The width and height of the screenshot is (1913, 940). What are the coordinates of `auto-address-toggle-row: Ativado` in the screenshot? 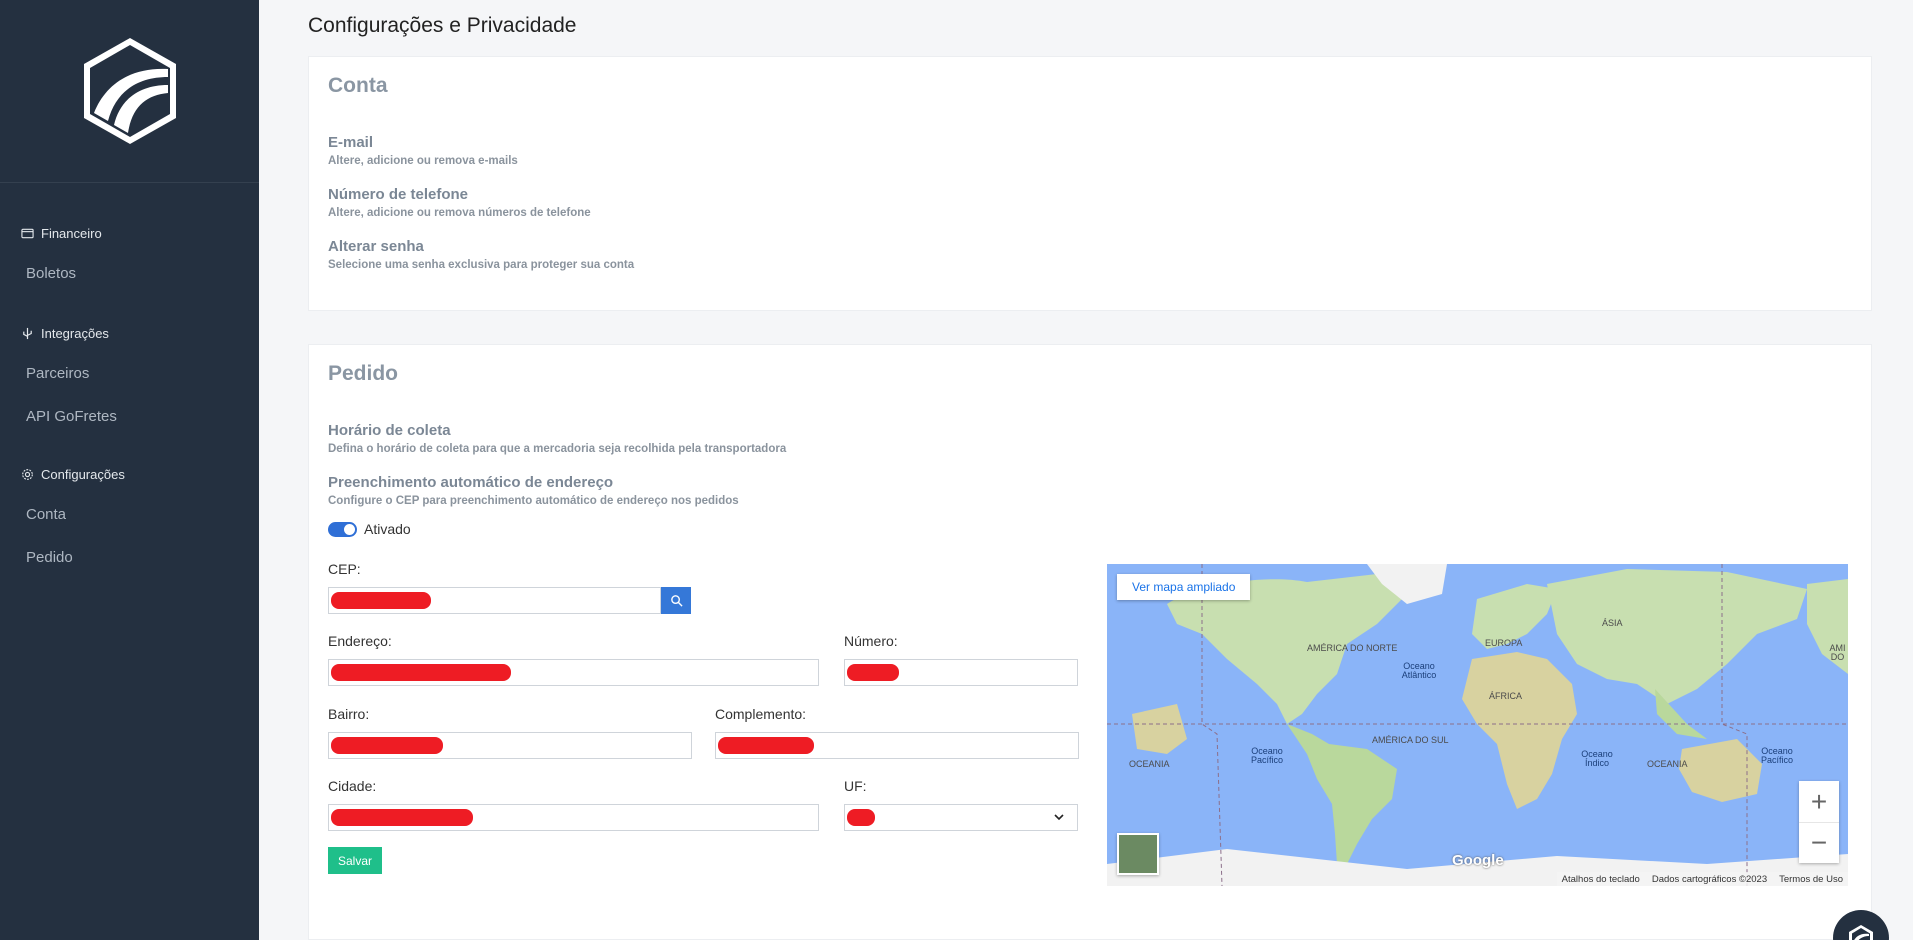 It's located at (369, 529).